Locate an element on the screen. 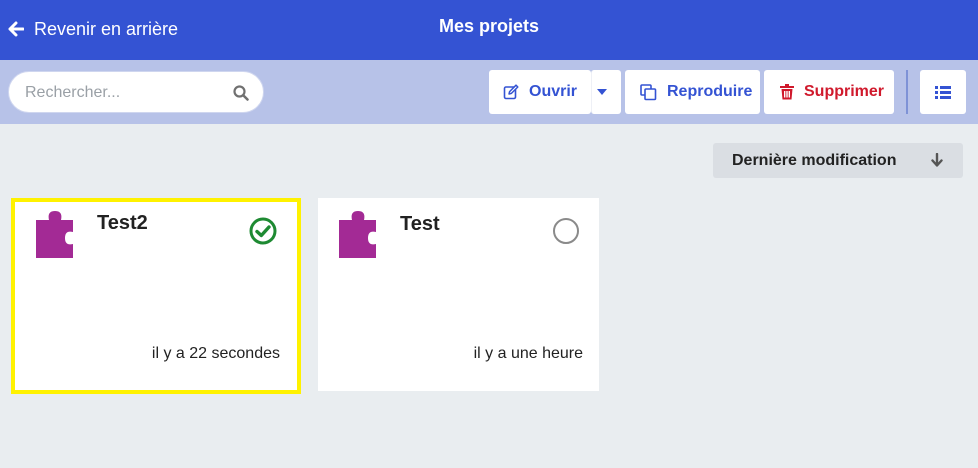 This screenshot has height=468, width=978. duplicate-button-label: Reproduire is located at coordinates (710, 91).